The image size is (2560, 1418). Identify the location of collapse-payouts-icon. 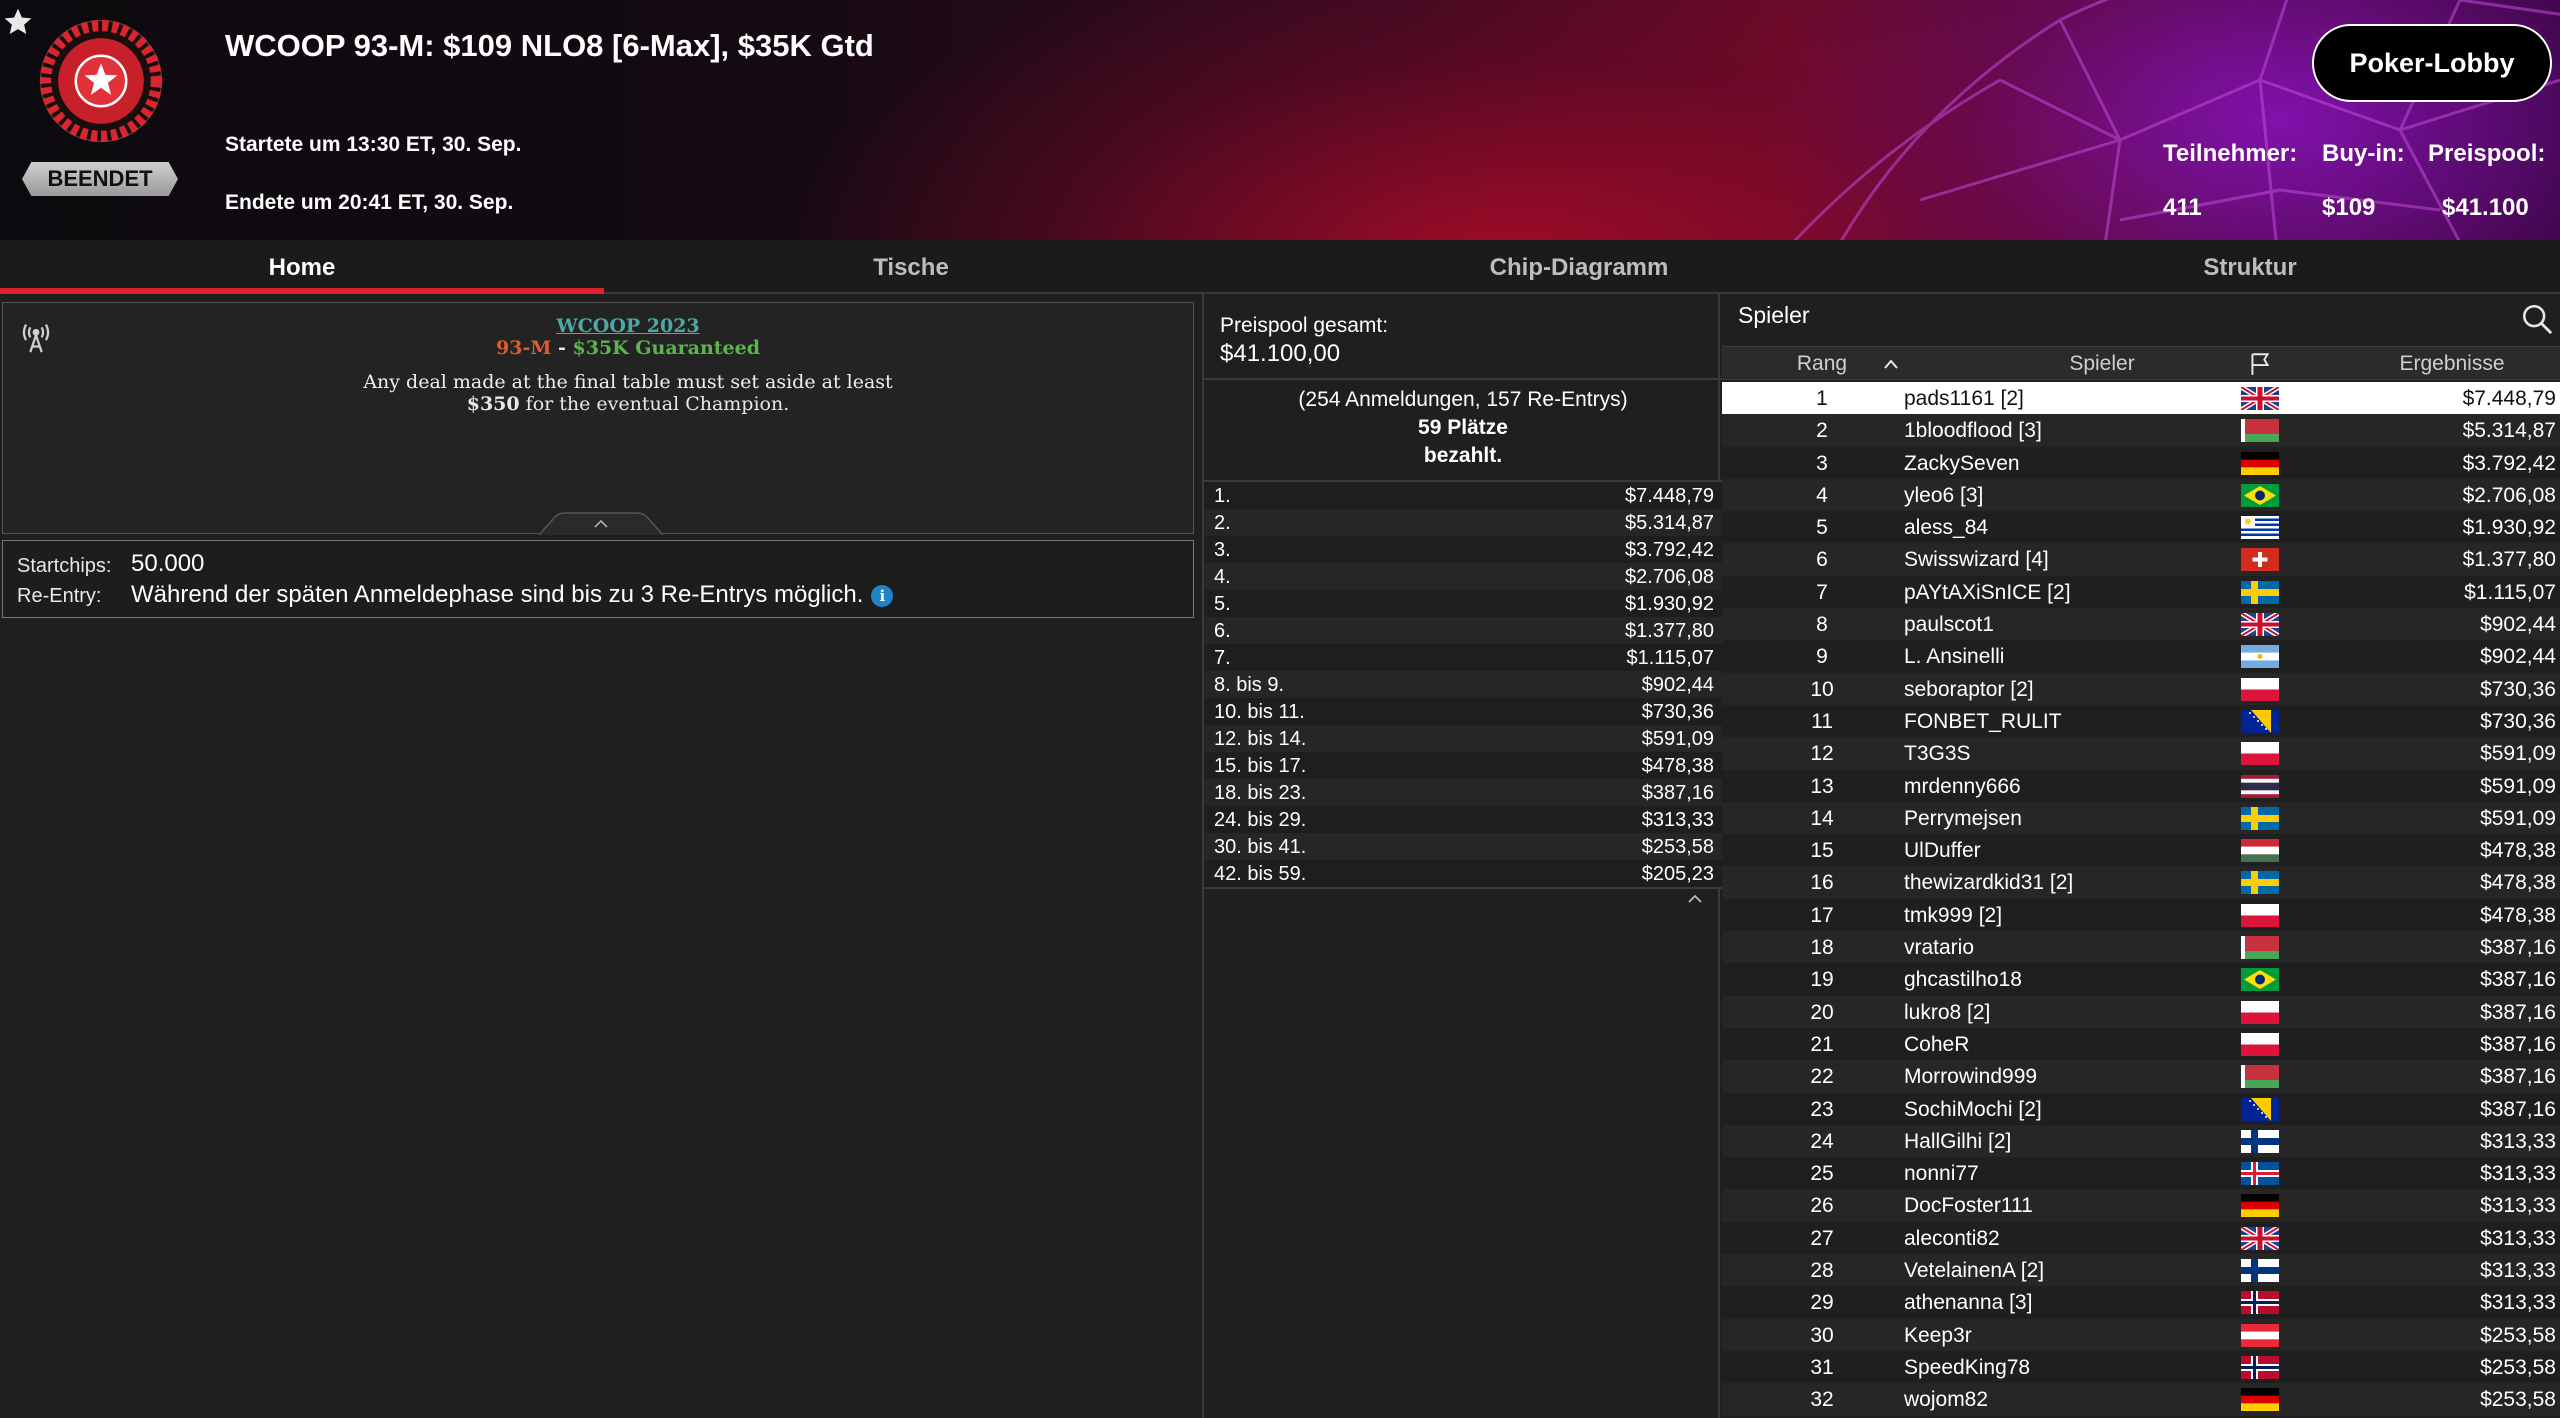
(1695, 899).